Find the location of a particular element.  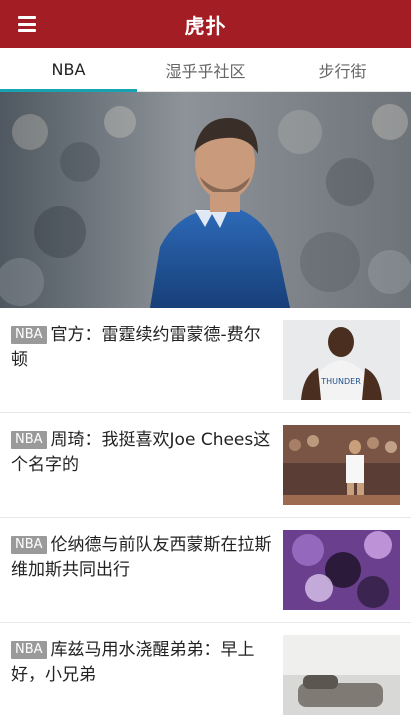

news-title: 官方：雷霆续约雷蒙德-费尔顿 is located at coordinates (136, 347).